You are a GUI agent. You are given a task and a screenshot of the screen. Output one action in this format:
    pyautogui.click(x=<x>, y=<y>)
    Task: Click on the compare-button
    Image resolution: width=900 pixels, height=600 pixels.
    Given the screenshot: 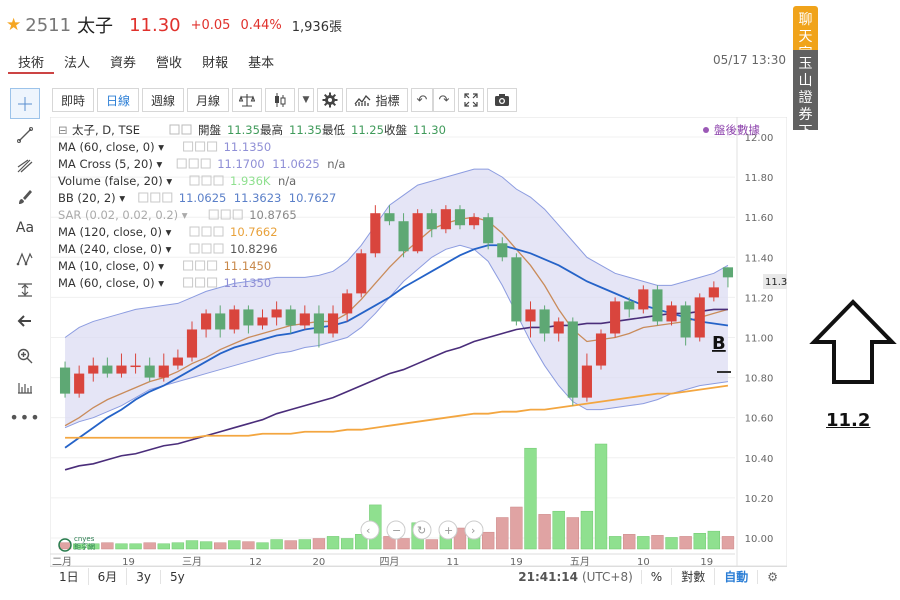 What is the action you would take?
    pyautogui.click(x=247, y=100)
    